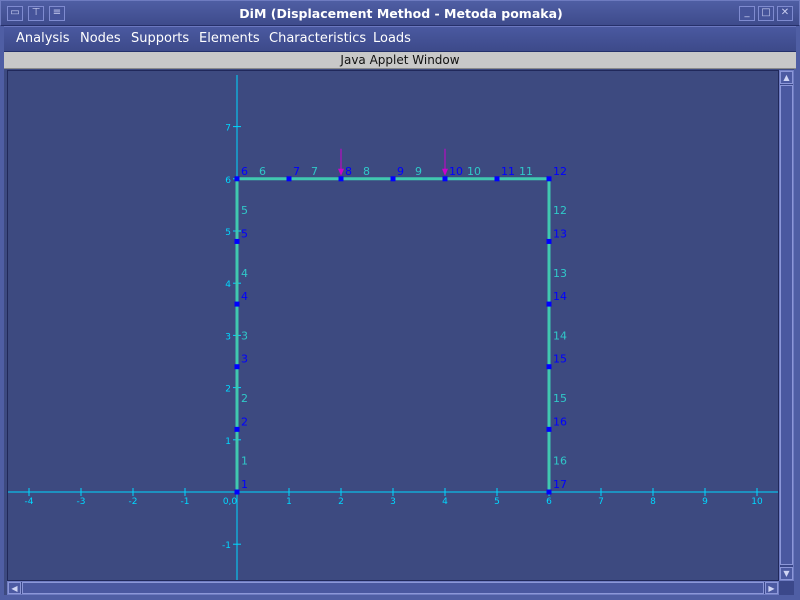 The width and height of the screenshot is (800, 600). What do you see at coordinates (57, 13) in the screenshot?
I see `shade-icon: ≡` at bounding box center [57, 13].